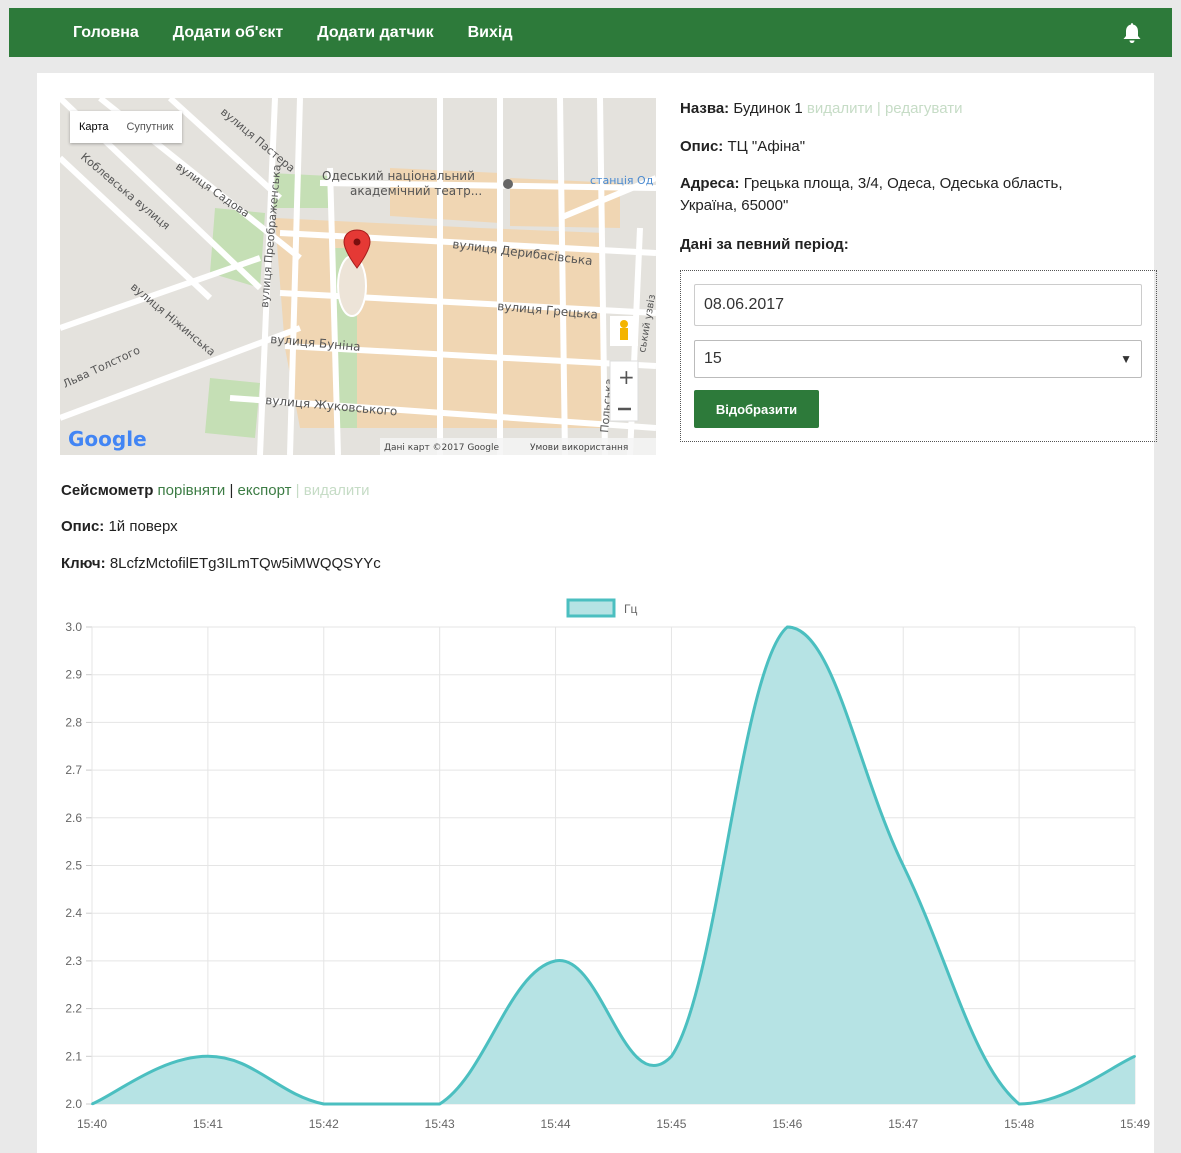  What do you see at coordinates (92, 1124) in the screenshot?
I see `x-tick-label: 15:40` at bounding box center [92, 1124].